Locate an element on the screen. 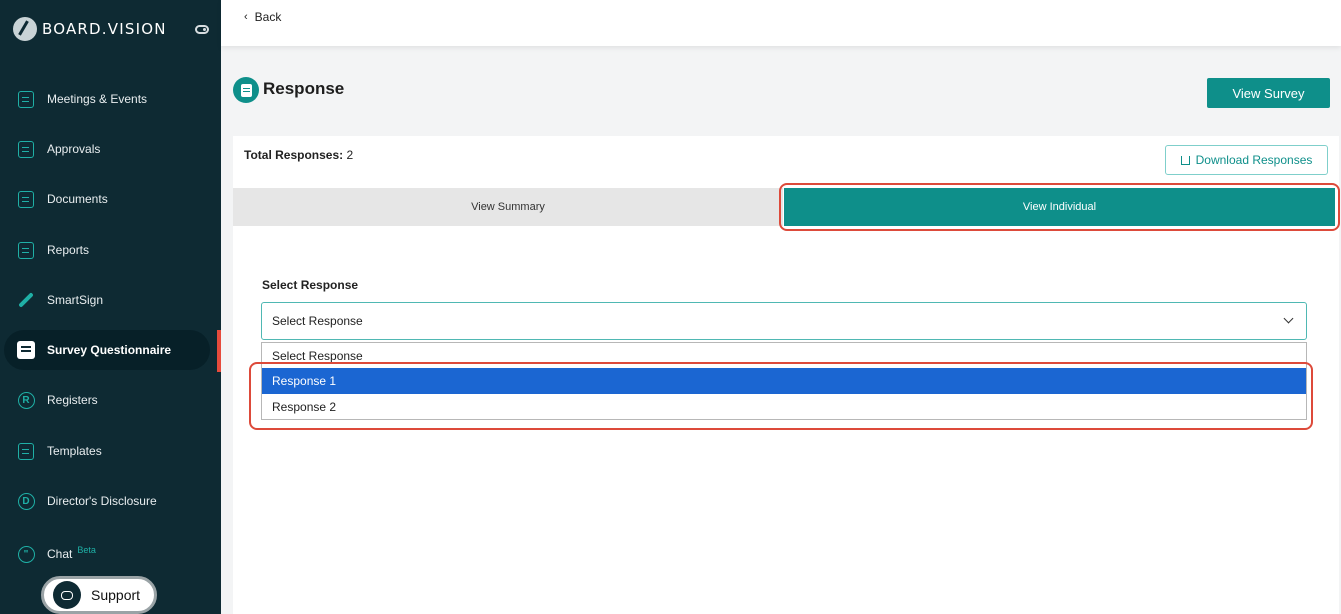 This screenshot has height=614, width=1341. sidebar-item-directors-disclosure: D Director's Disclosure is located at coordinates (107, 501).